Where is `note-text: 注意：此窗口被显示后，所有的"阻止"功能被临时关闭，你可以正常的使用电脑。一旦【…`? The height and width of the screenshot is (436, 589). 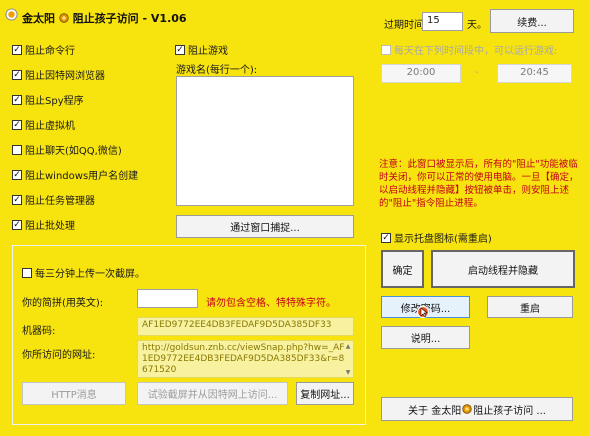 note-text: 注意：此窗口被显示后，所有的"阻止"功能被临时关闭，你可以正常的使用电脑。一旦【… is located at coordinates (479, 184).